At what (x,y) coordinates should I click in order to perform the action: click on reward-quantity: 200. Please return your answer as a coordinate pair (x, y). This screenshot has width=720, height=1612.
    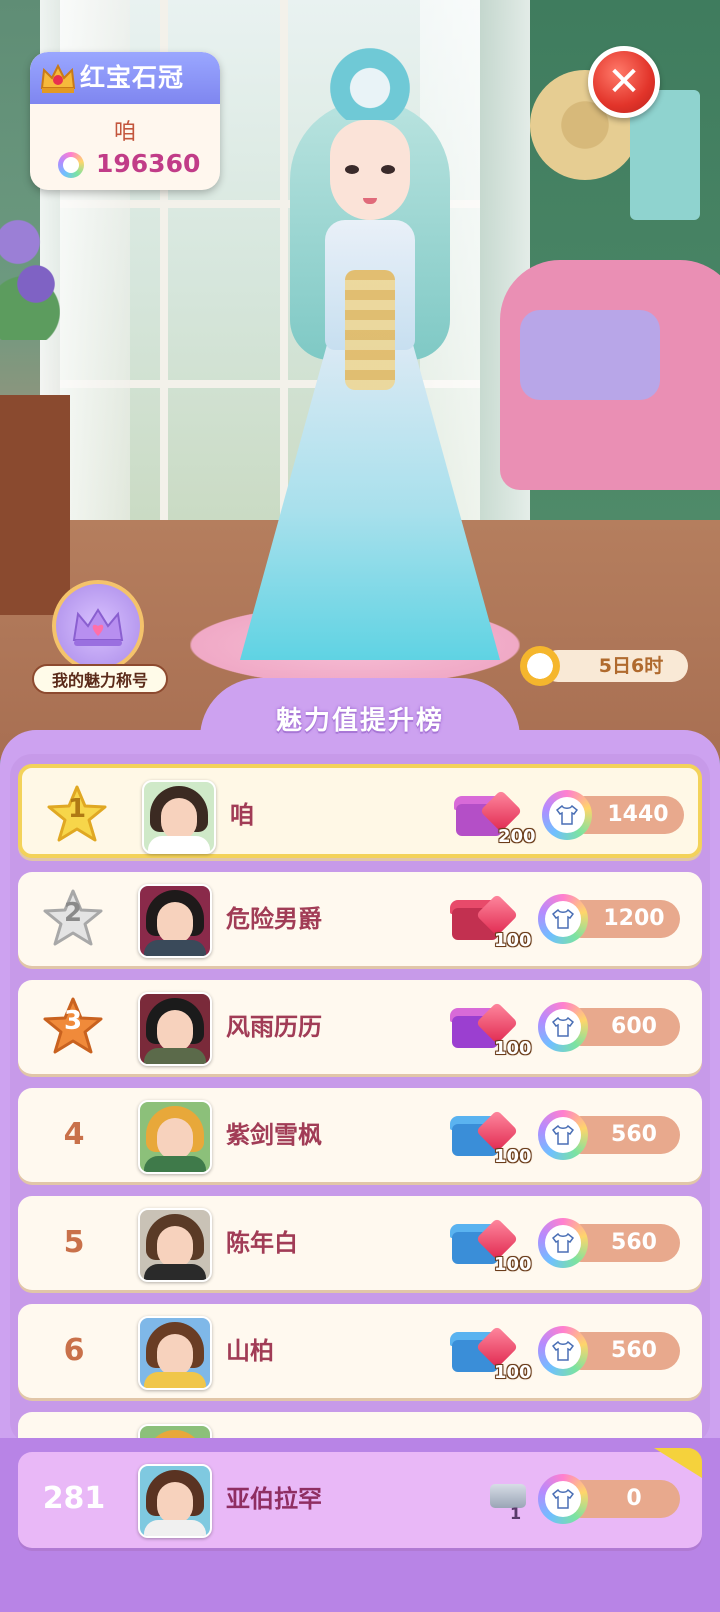
    Looking at the image, I should click on (517, 836).